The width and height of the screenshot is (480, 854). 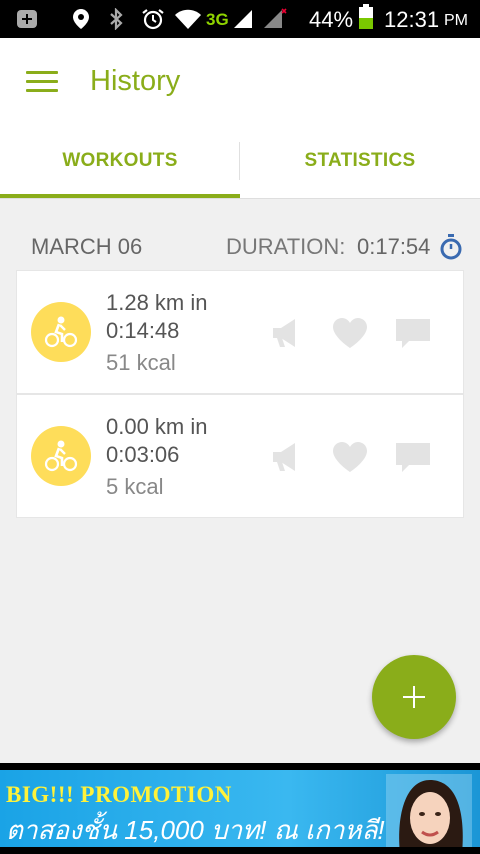 What do you see at coordinates (141, 362) in the screenshot?
I see `workout-kcal: 51 kcal` at bounding box center [141, 362].